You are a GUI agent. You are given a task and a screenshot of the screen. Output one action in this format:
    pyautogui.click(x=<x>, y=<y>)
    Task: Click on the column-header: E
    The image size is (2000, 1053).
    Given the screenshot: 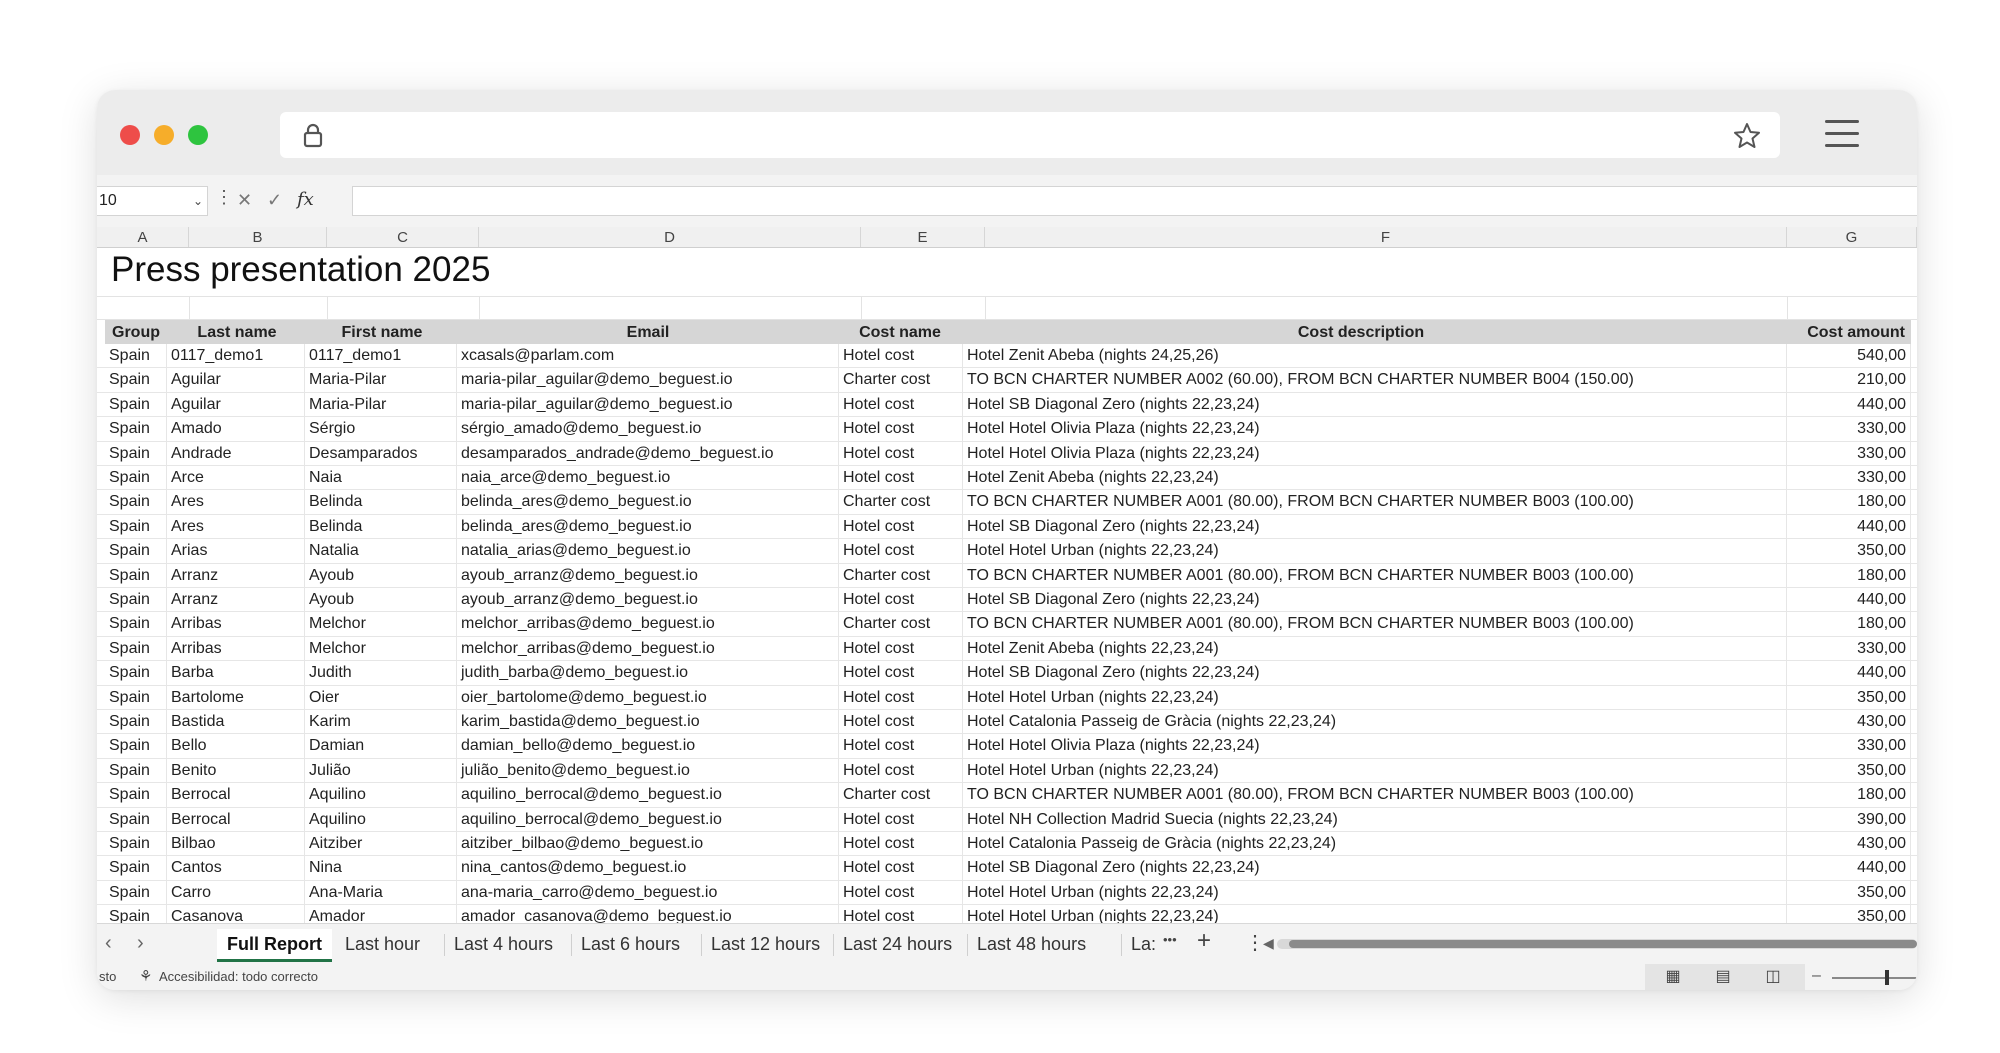 What is the action you would take?
    pyautogui.click(x=923, y=237)
    